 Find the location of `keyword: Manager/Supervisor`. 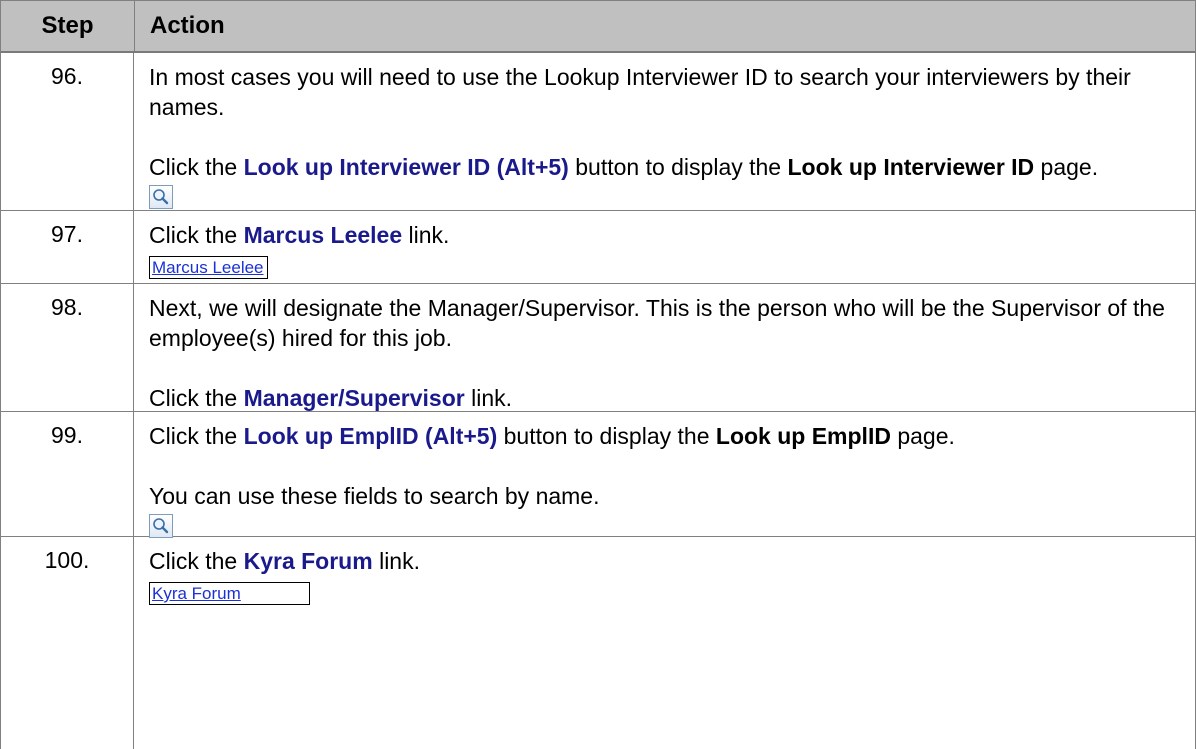

keyword: Manager/Supervisor is located at coordinates (354, 398).